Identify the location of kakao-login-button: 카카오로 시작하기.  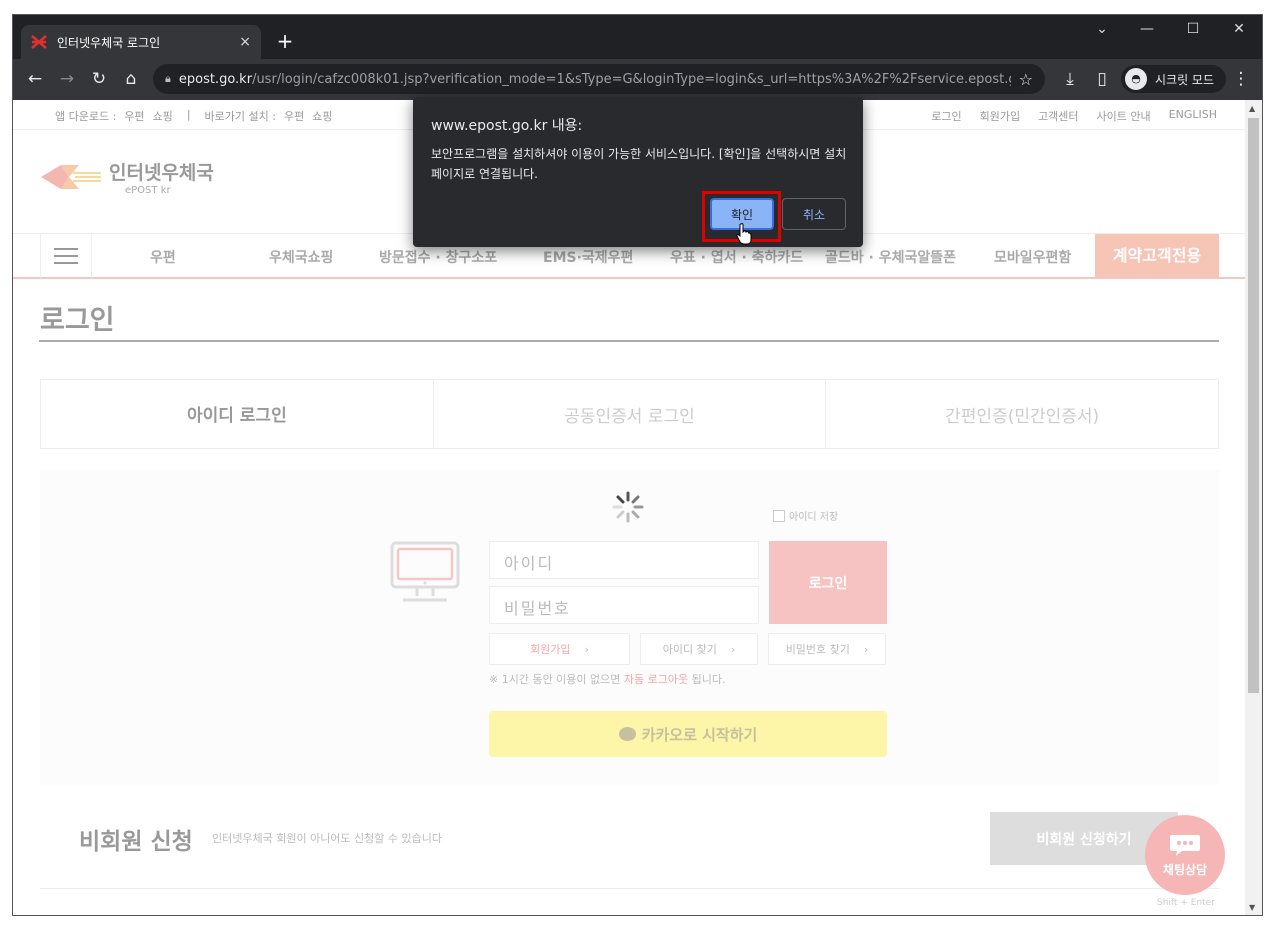
(688, 734).